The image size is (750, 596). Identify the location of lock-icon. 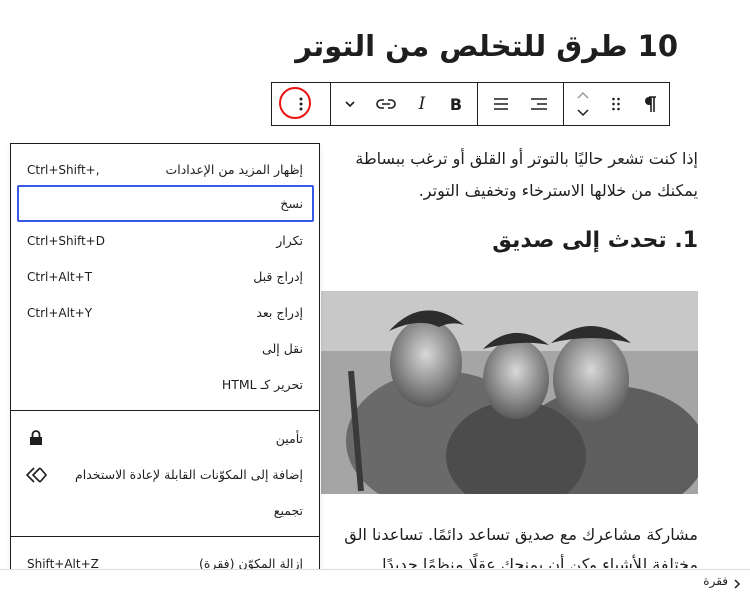
(36, 440).